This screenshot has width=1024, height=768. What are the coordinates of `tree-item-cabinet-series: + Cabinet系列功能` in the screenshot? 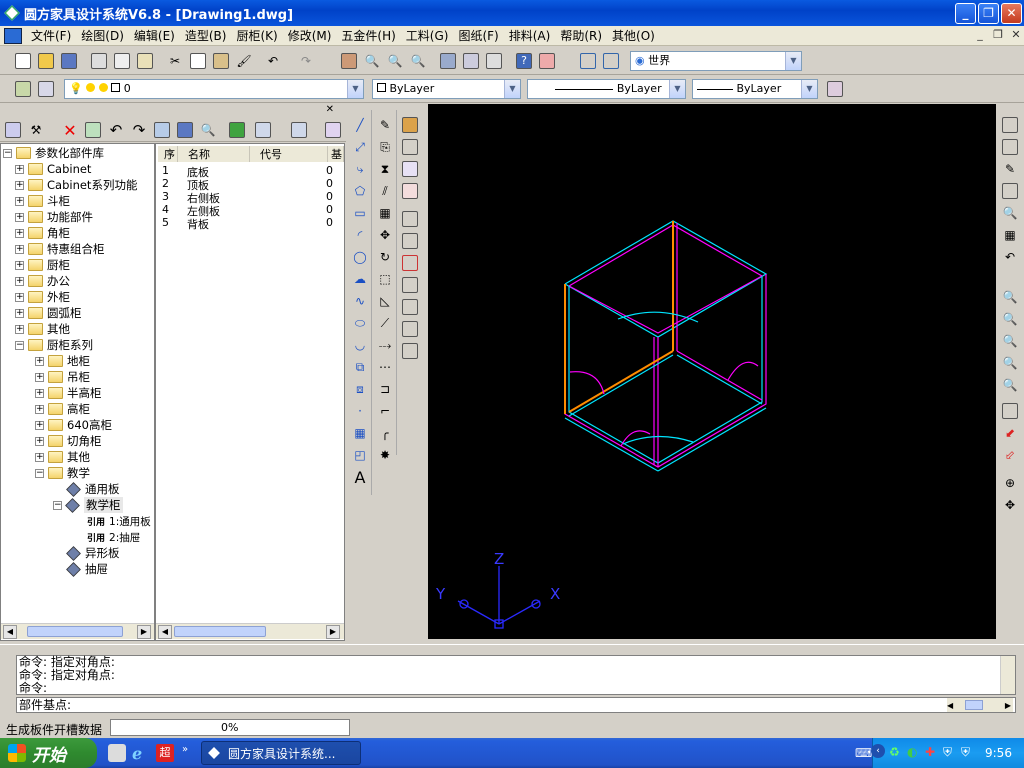 It's located at (76, 185).